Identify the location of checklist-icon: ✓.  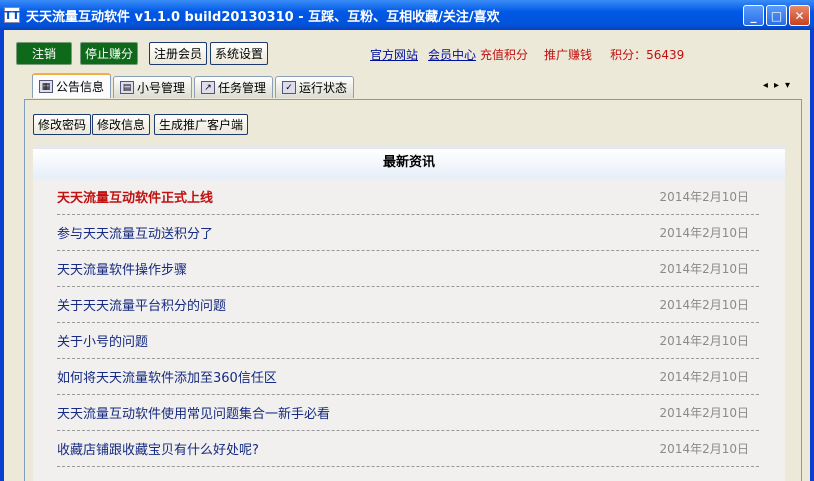
(289, 87).